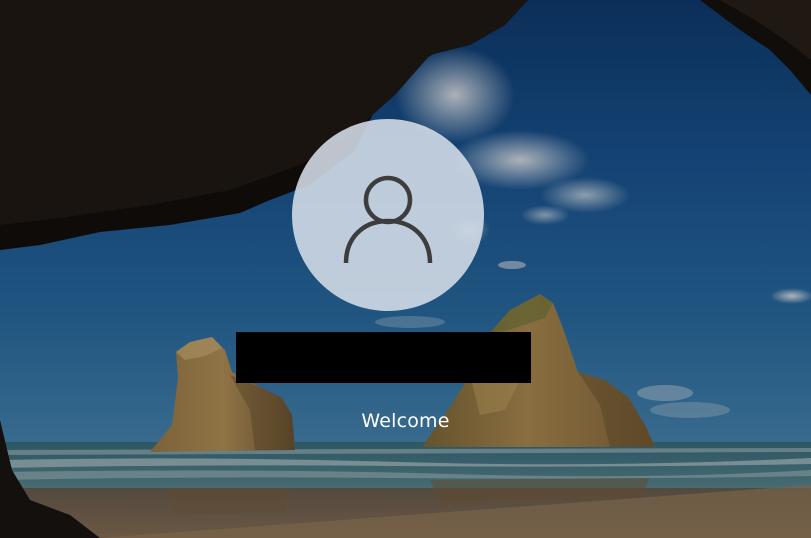  Describe the element at coordinates (388, 219) in the screenshot. I see `user-silhouette-icon` at that location.